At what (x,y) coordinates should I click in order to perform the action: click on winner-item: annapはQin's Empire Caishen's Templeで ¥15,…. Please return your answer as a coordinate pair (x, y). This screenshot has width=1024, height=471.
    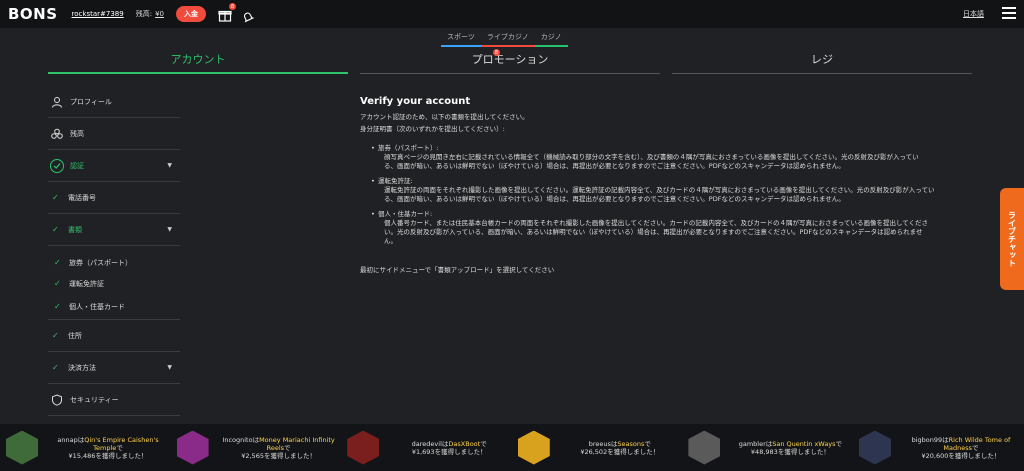
    Looking at the image, I should click on (85, 447).